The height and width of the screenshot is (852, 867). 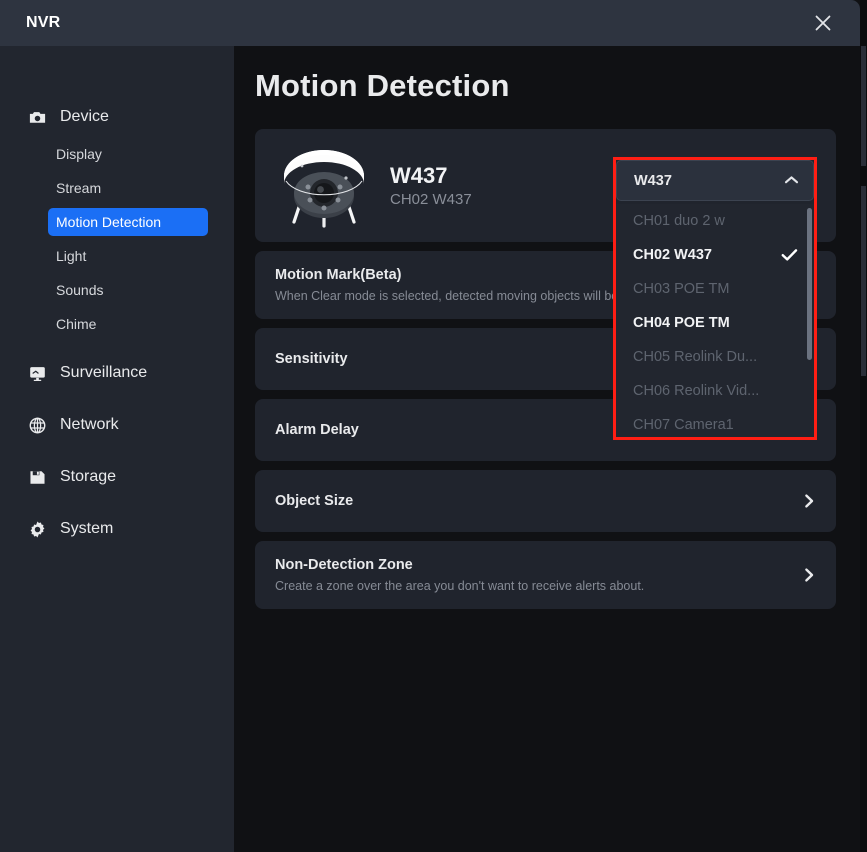 I want to click on storage-icon, so click(x=37, y=477).